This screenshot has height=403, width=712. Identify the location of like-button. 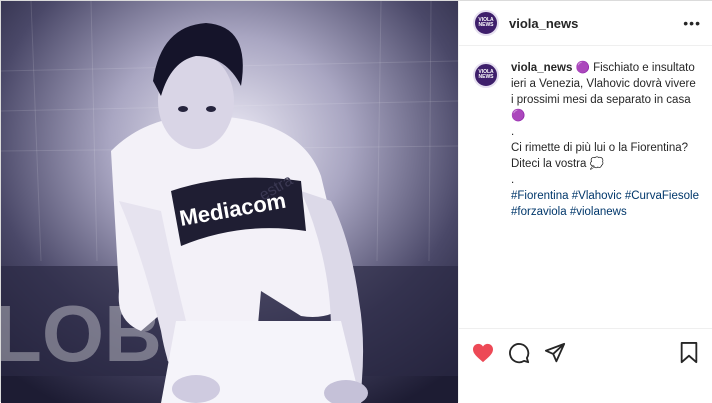
(483, 353).